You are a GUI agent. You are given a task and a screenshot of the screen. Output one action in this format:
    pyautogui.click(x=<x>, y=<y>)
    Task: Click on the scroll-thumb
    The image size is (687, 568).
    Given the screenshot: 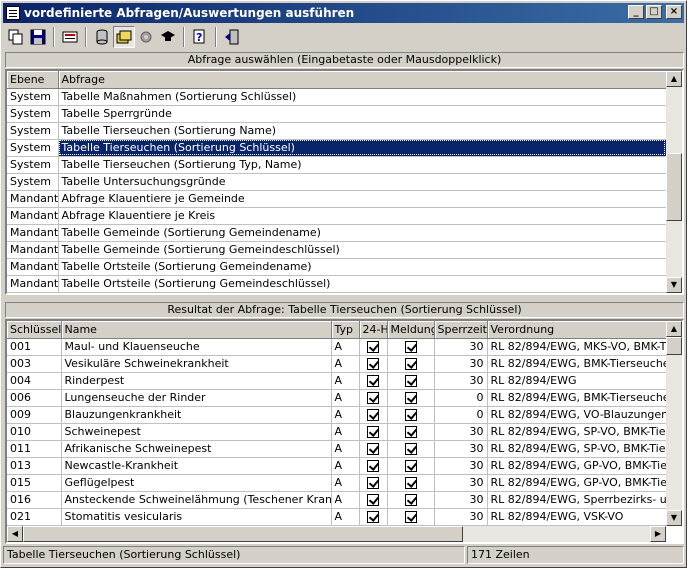 What is the action you would take?
    pyautogui.click(x=674, y=346)
    